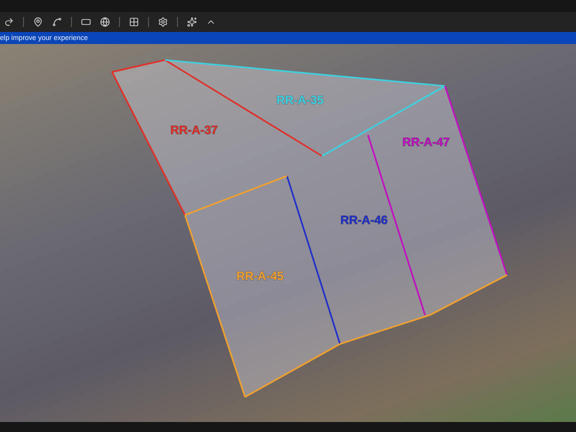  Describe the element at coordinates (364, 220) in the screenshot. I see `parcel-label: RR-A-46` at that location.